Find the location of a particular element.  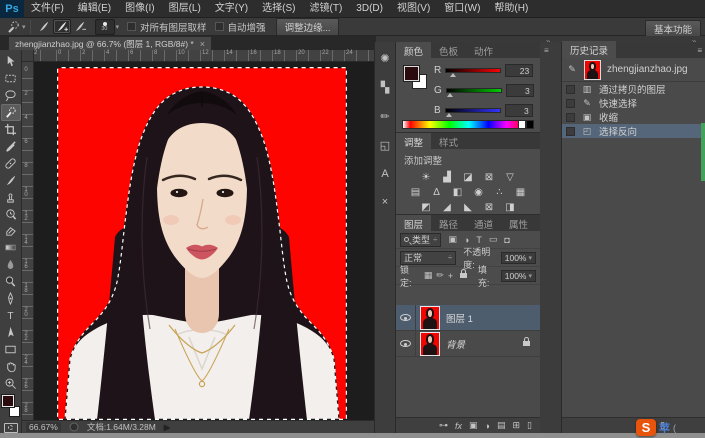

history-state-row: ▣ 收缩 is located at coordinates (633, 117).